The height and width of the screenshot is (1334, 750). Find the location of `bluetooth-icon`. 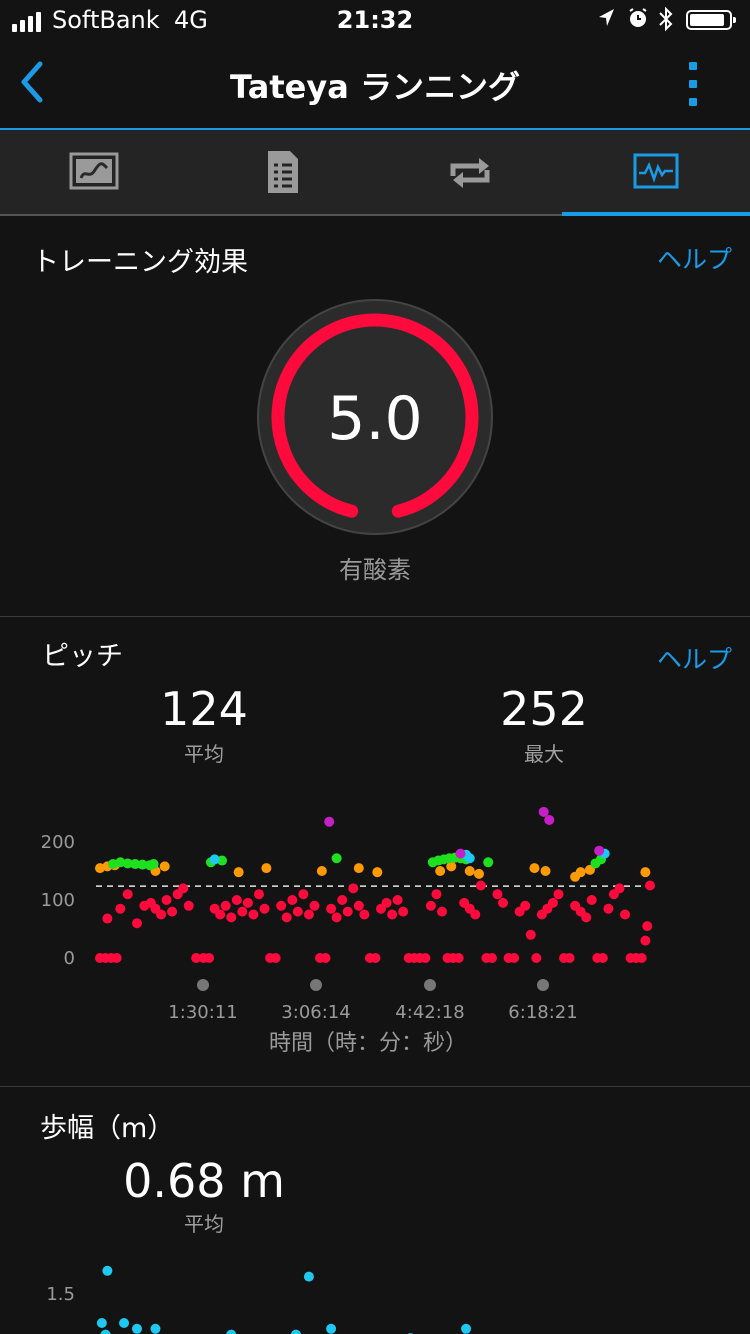

bluetooth-icon is located at coordinates (666, 22).